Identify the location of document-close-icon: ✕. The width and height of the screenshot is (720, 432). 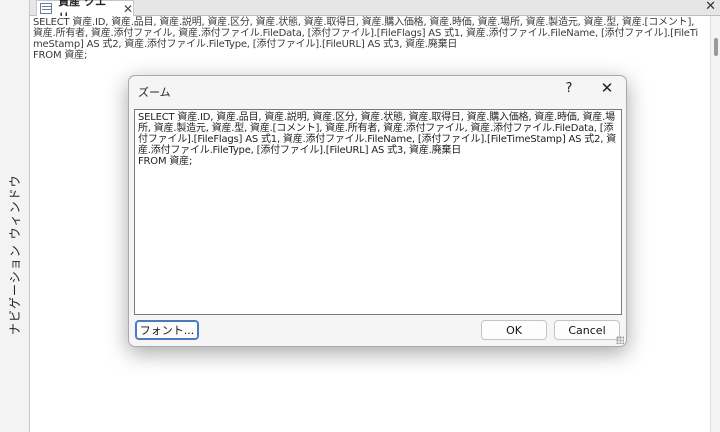
(710, 7).